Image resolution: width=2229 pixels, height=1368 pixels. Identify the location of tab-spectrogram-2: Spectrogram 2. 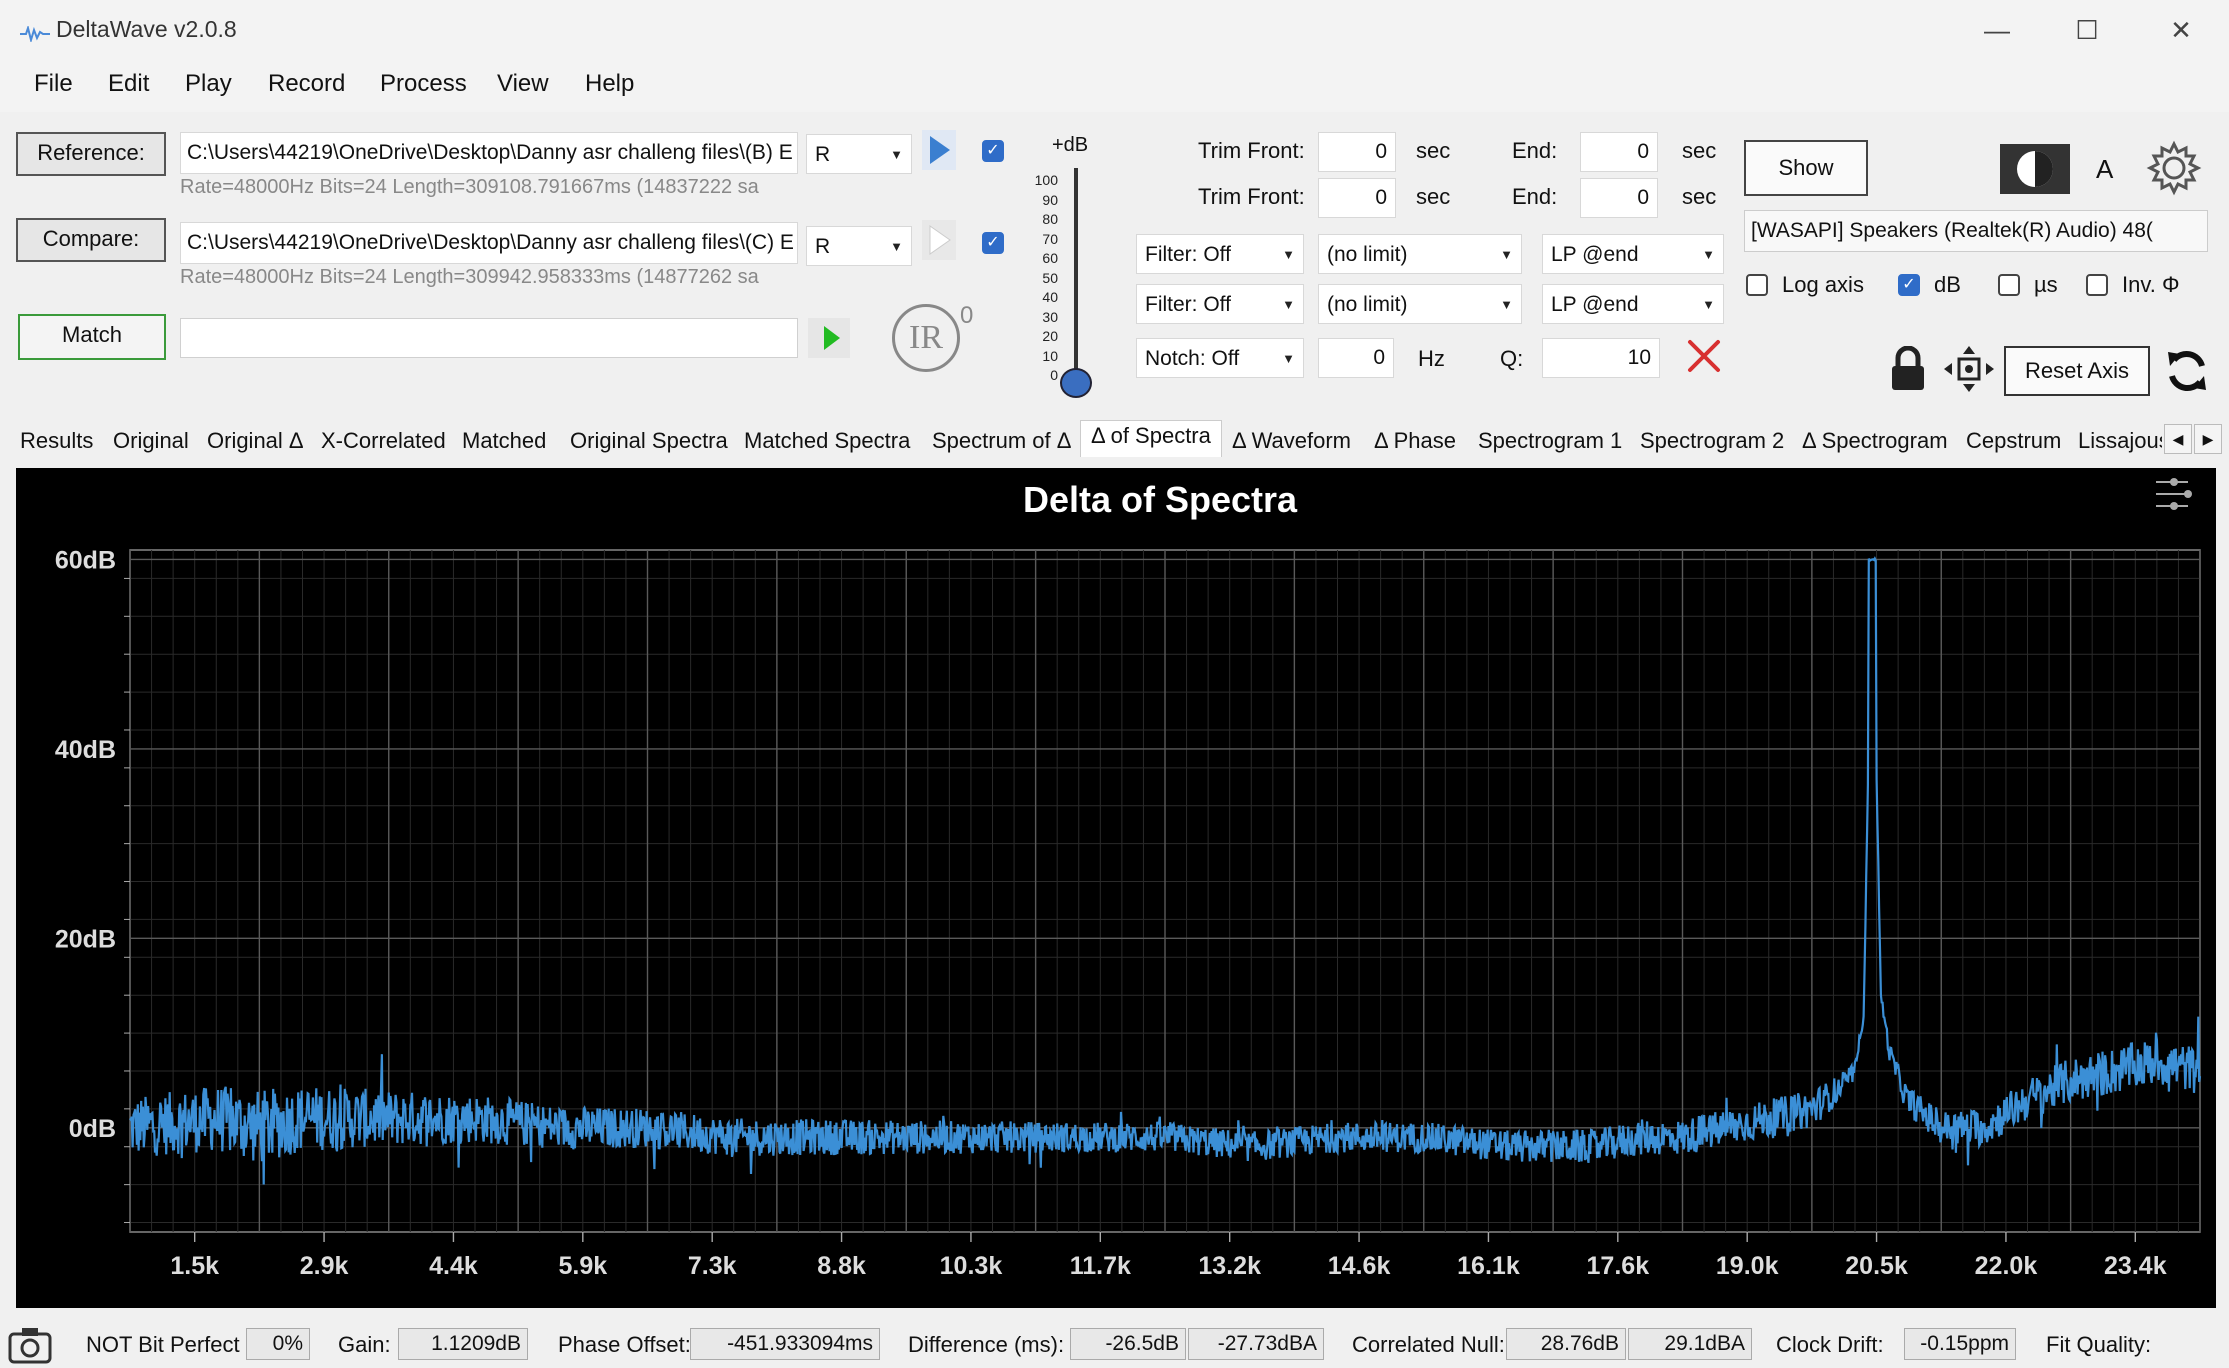
(1712, 441).